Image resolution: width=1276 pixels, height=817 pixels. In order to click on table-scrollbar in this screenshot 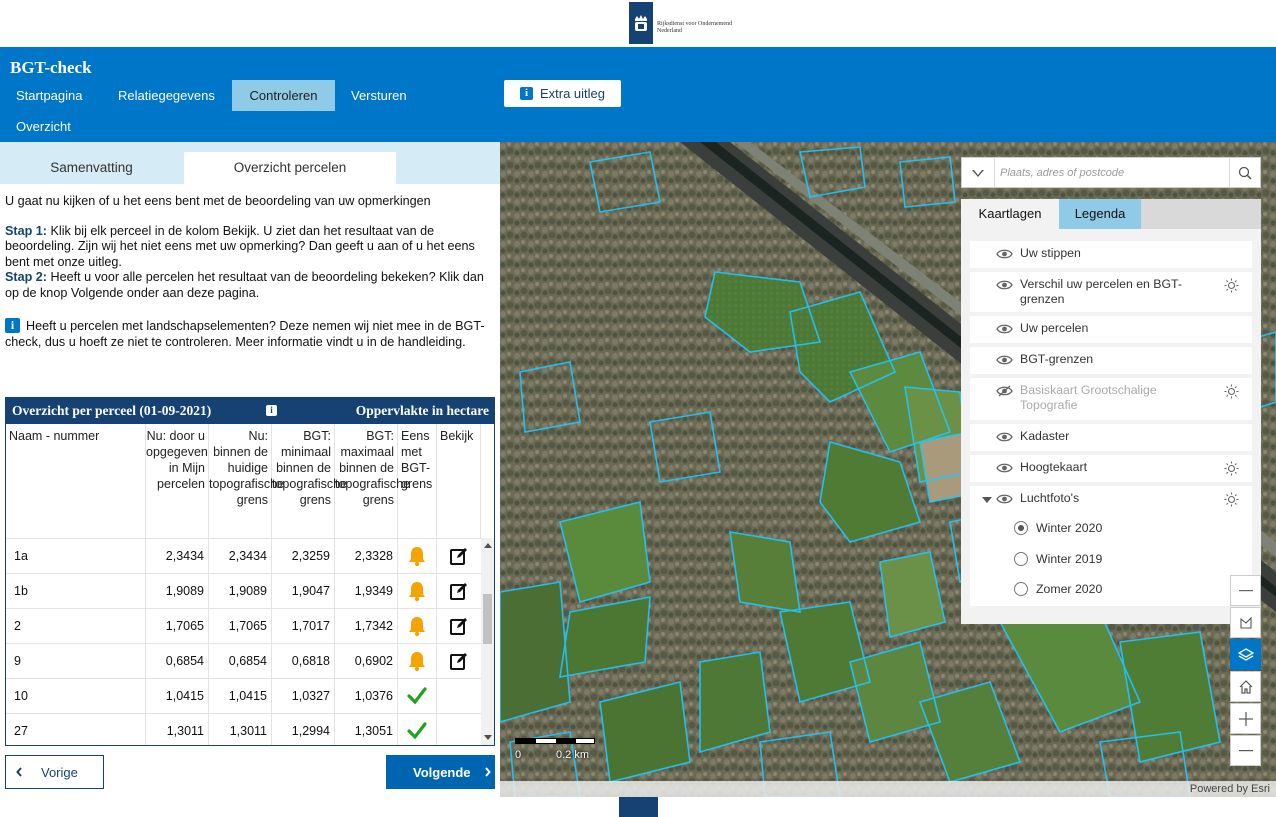, I will do `click(487, 641)`.